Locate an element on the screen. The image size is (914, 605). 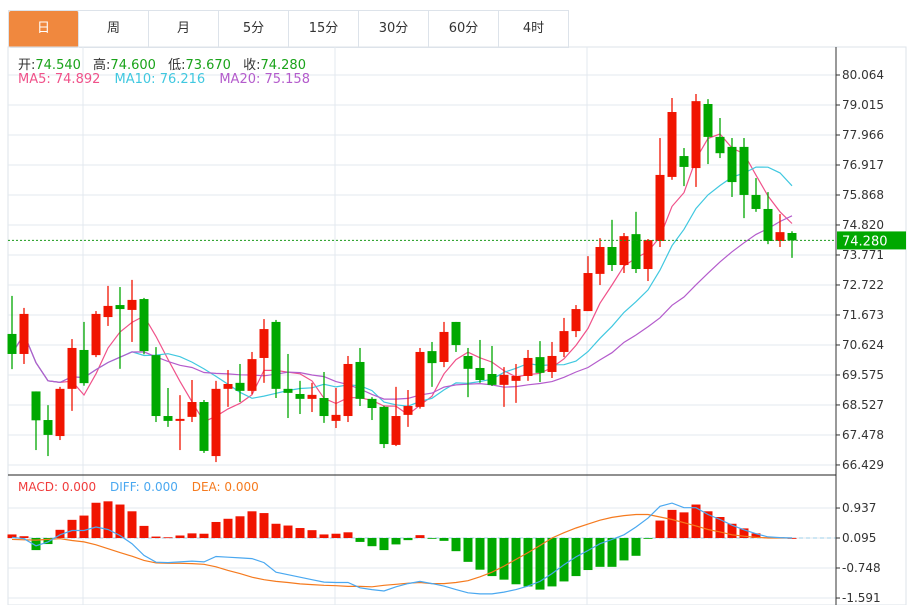
close-label: 收: is located at coordinates (252, 65).